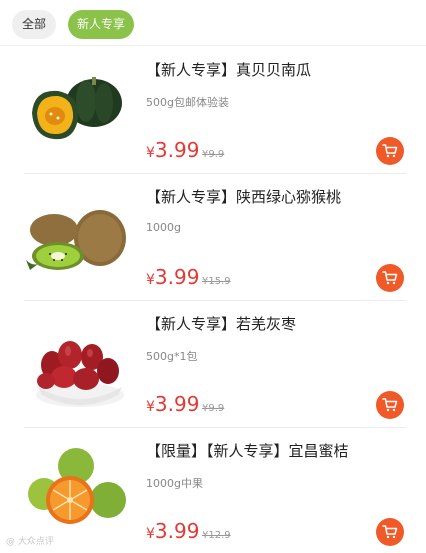  What do you see at coordinates (101, 24) in the screenshot?
I see `tab-new-user-exclusive: 新人专享` at bounding box center [101, 24].